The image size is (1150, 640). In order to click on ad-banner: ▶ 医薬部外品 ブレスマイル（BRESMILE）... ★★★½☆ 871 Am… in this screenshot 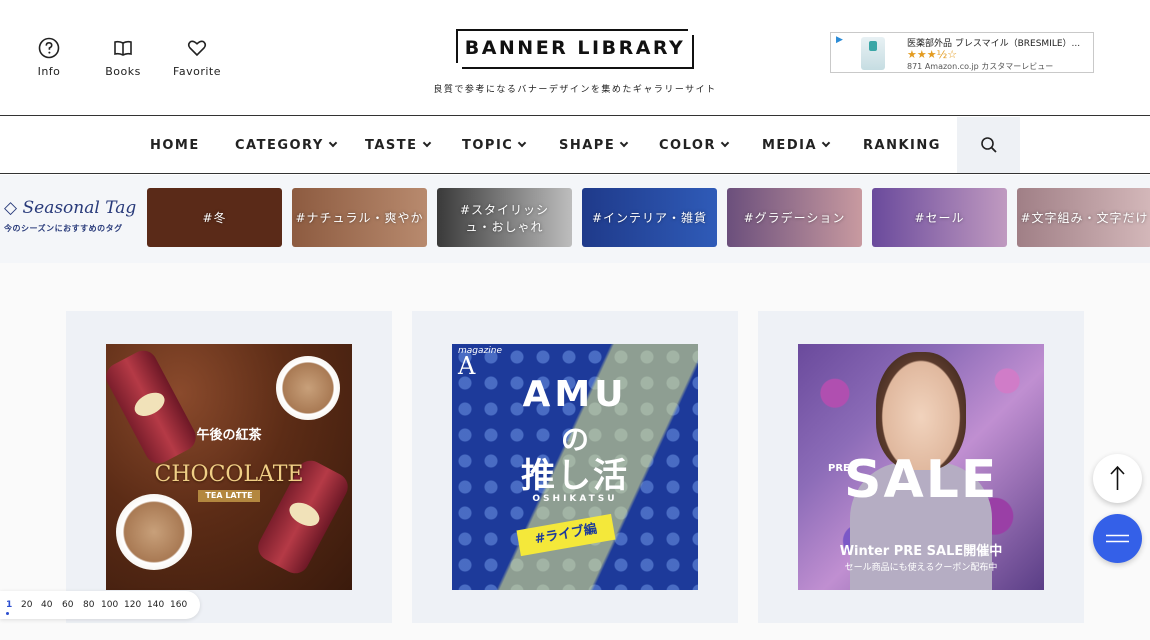, I will do `click(962, 52)`.